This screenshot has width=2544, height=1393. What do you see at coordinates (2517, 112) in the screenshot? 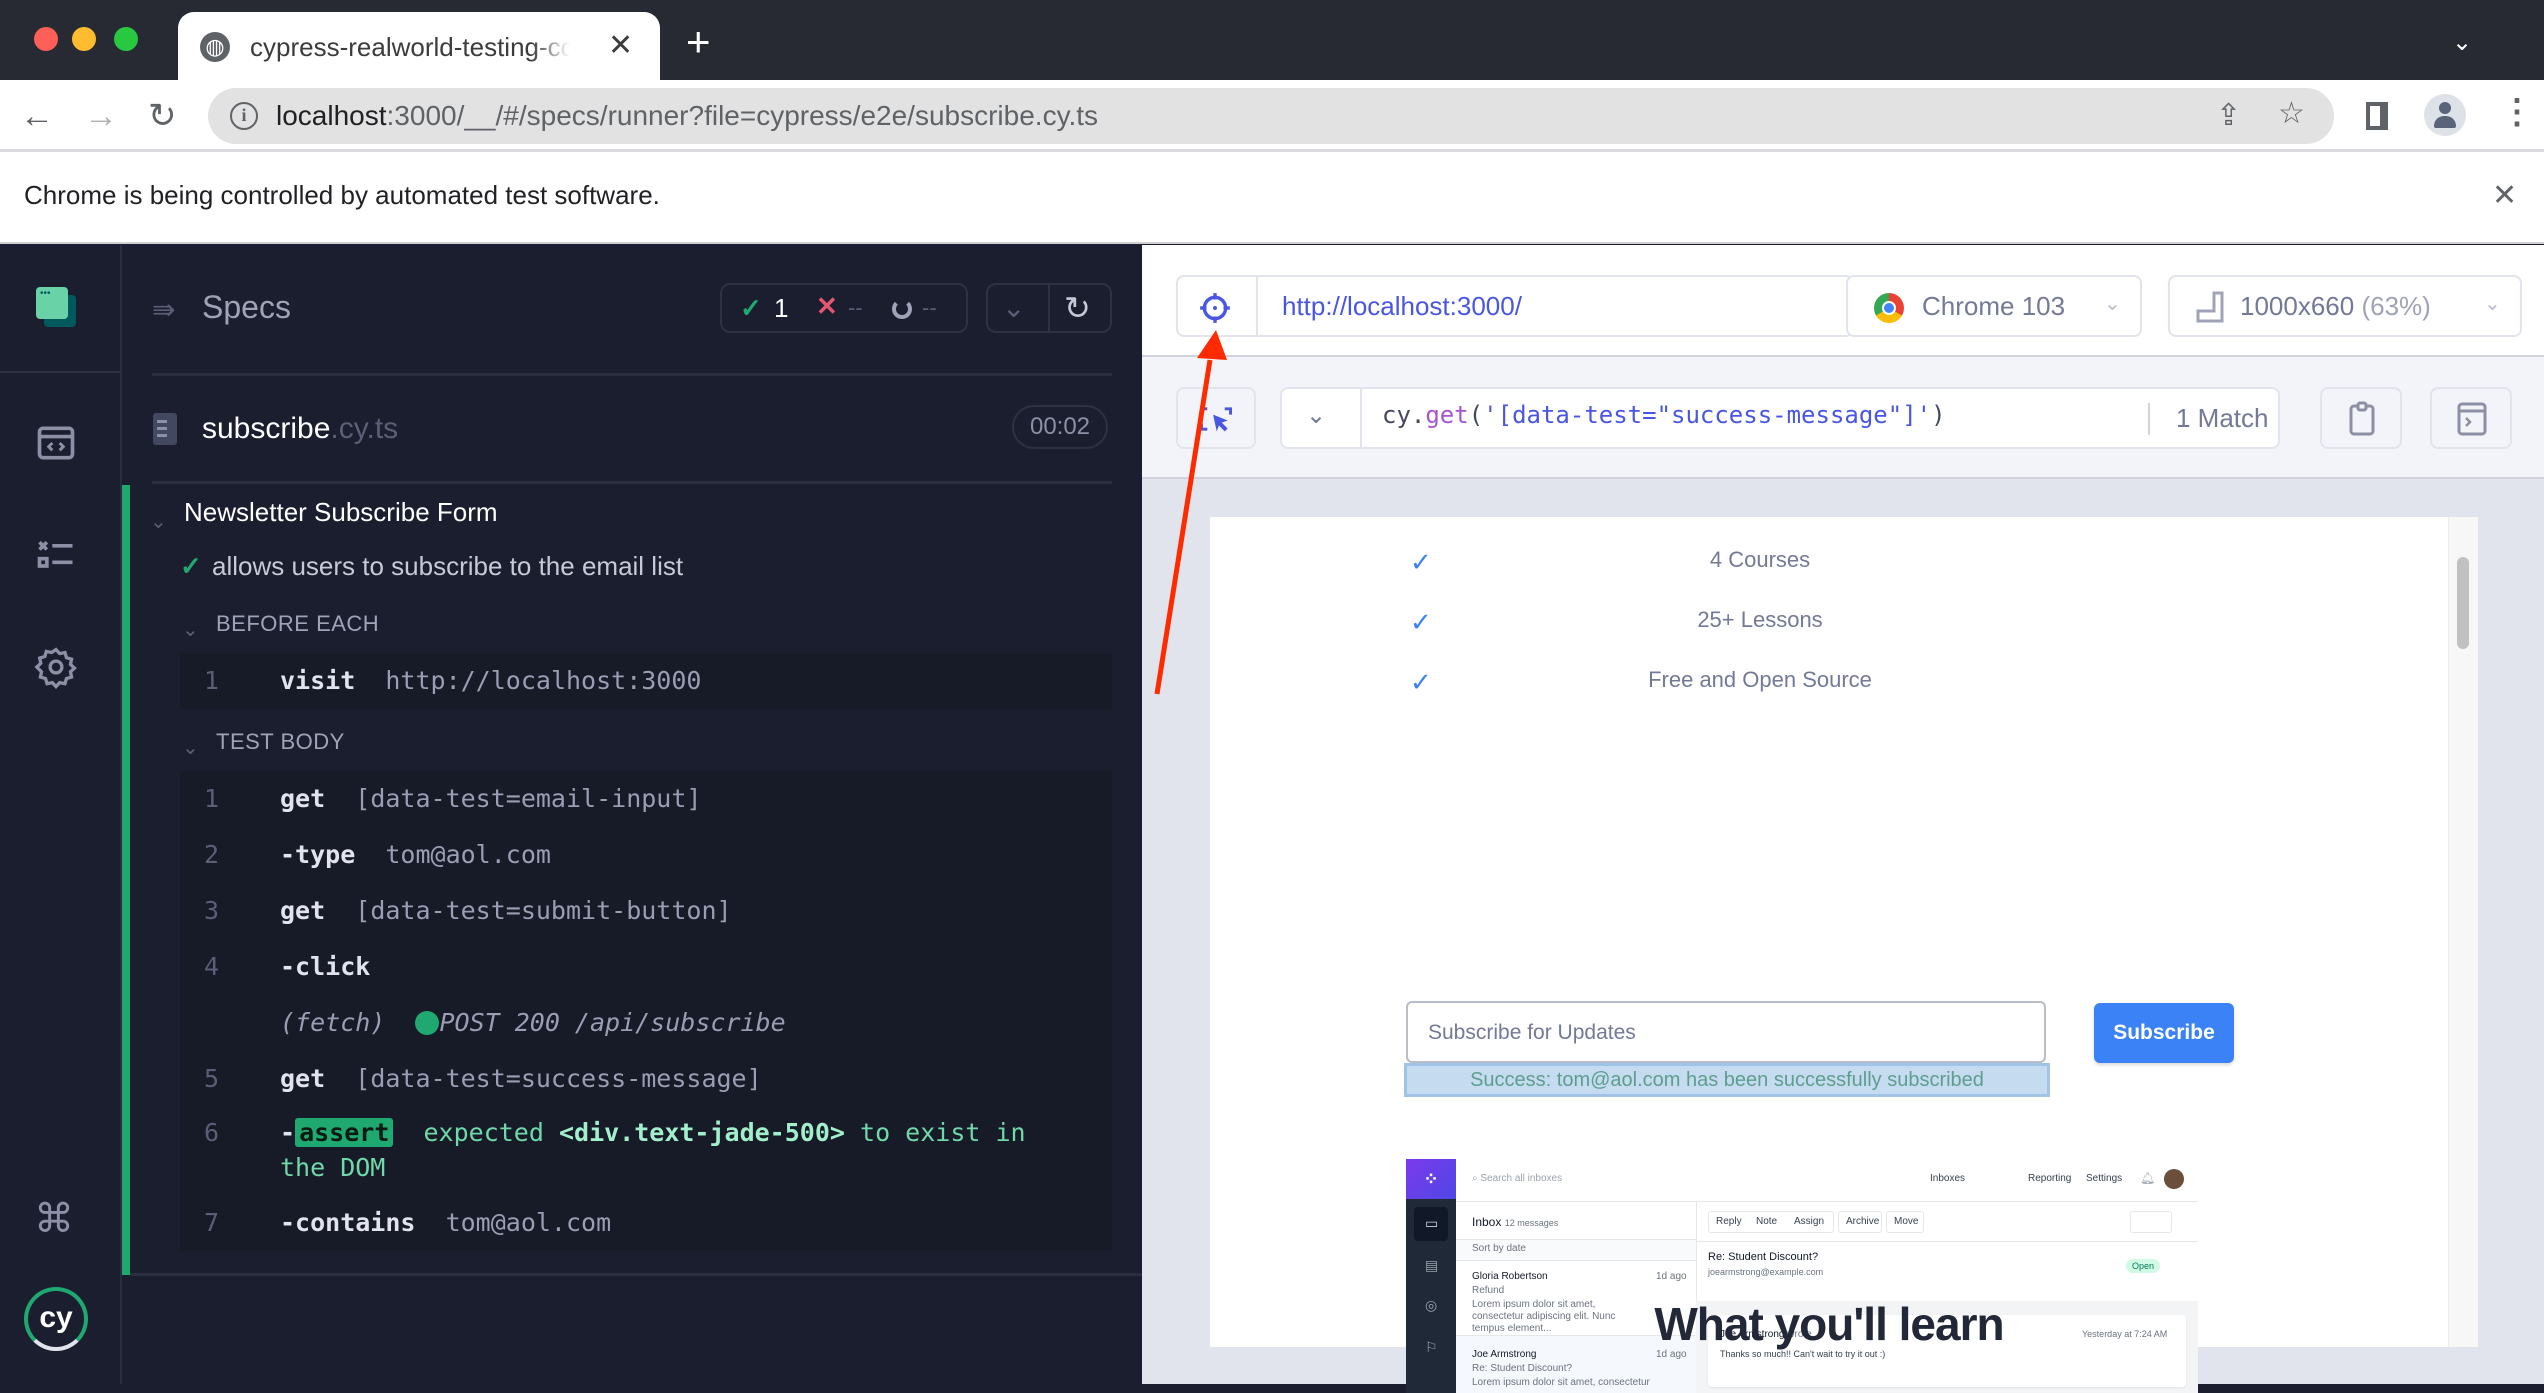
I see `menu-icon: ⋮` at bounding box center [2517, 112].